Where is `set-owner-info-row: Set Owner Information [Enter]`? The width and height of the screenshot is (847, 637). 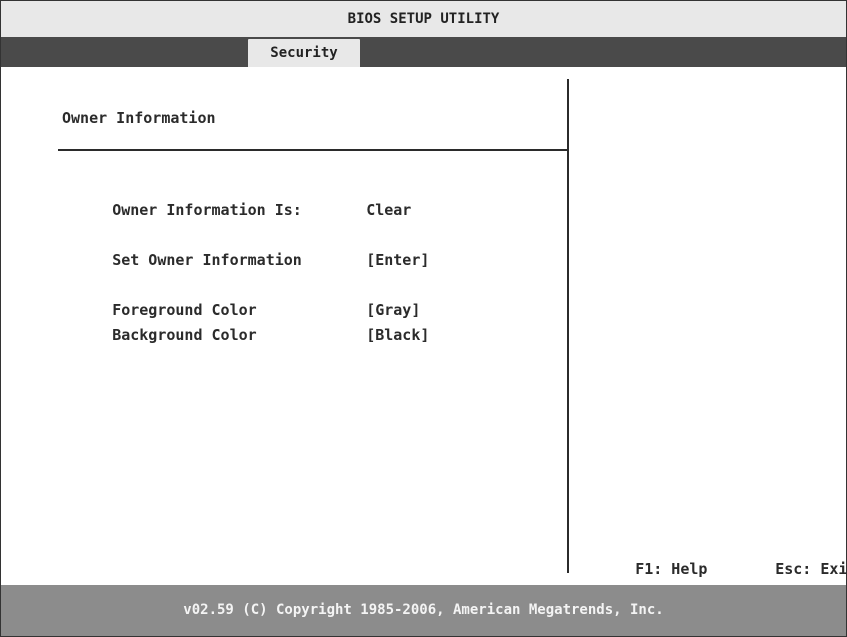 set-owner-info-row: Set Owner Information [Enter] is located at coordinates (243, 260).